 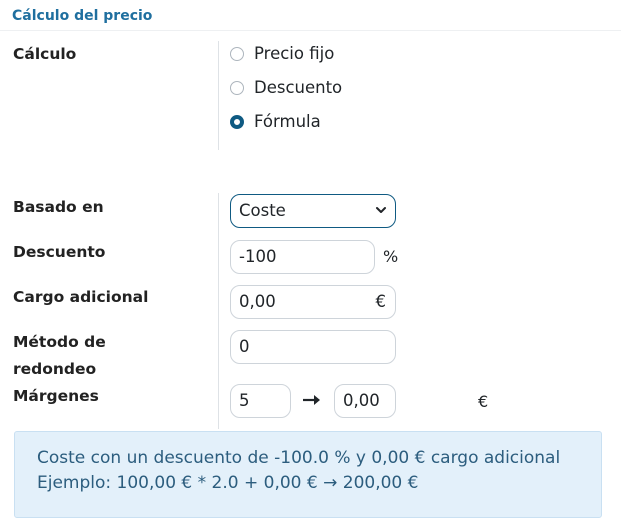 I want to click on radio-label: Descuento, so click(x=298, y=87).